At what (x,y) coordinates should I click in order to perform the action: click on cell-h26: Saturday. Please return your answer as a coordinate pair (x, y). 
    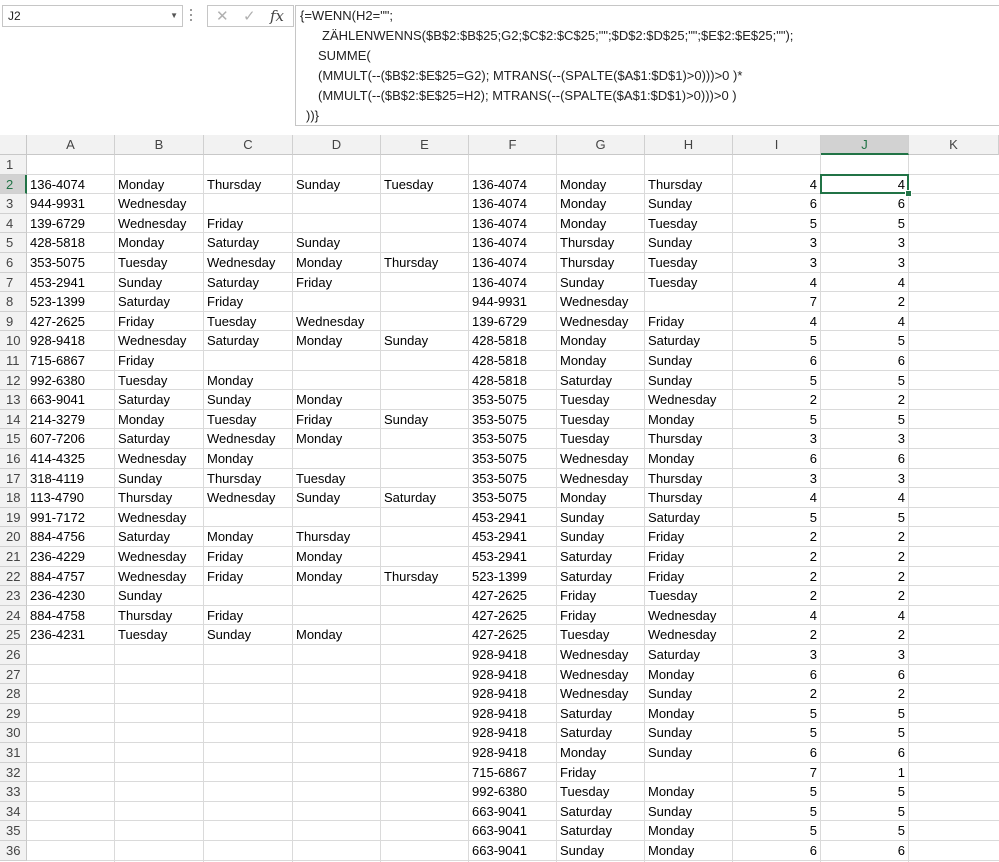
    Looking at the image, I should click on (674, 655).